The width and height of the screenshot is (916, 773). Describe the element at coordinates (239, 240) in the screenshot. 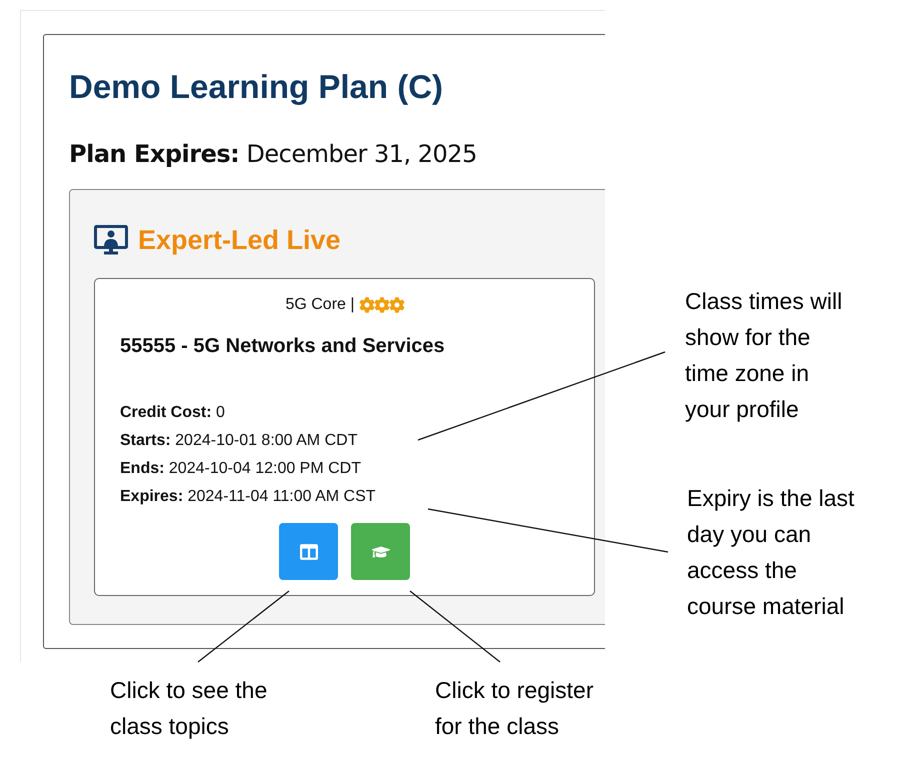

I see `section-title: Expert-Led Live` at that location.